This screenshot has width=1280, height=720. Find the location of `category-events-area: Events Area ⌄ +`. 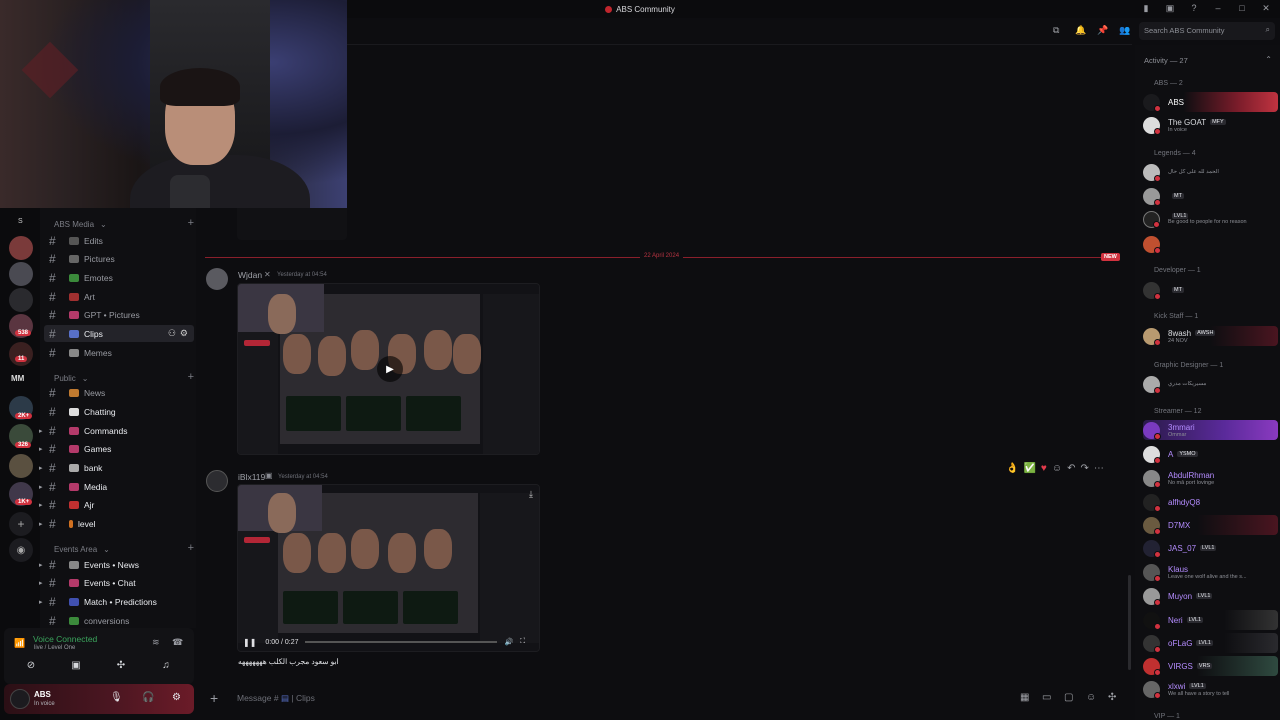

category-events-area: Events Area ⌄ + is located at coordinates (124, 548).